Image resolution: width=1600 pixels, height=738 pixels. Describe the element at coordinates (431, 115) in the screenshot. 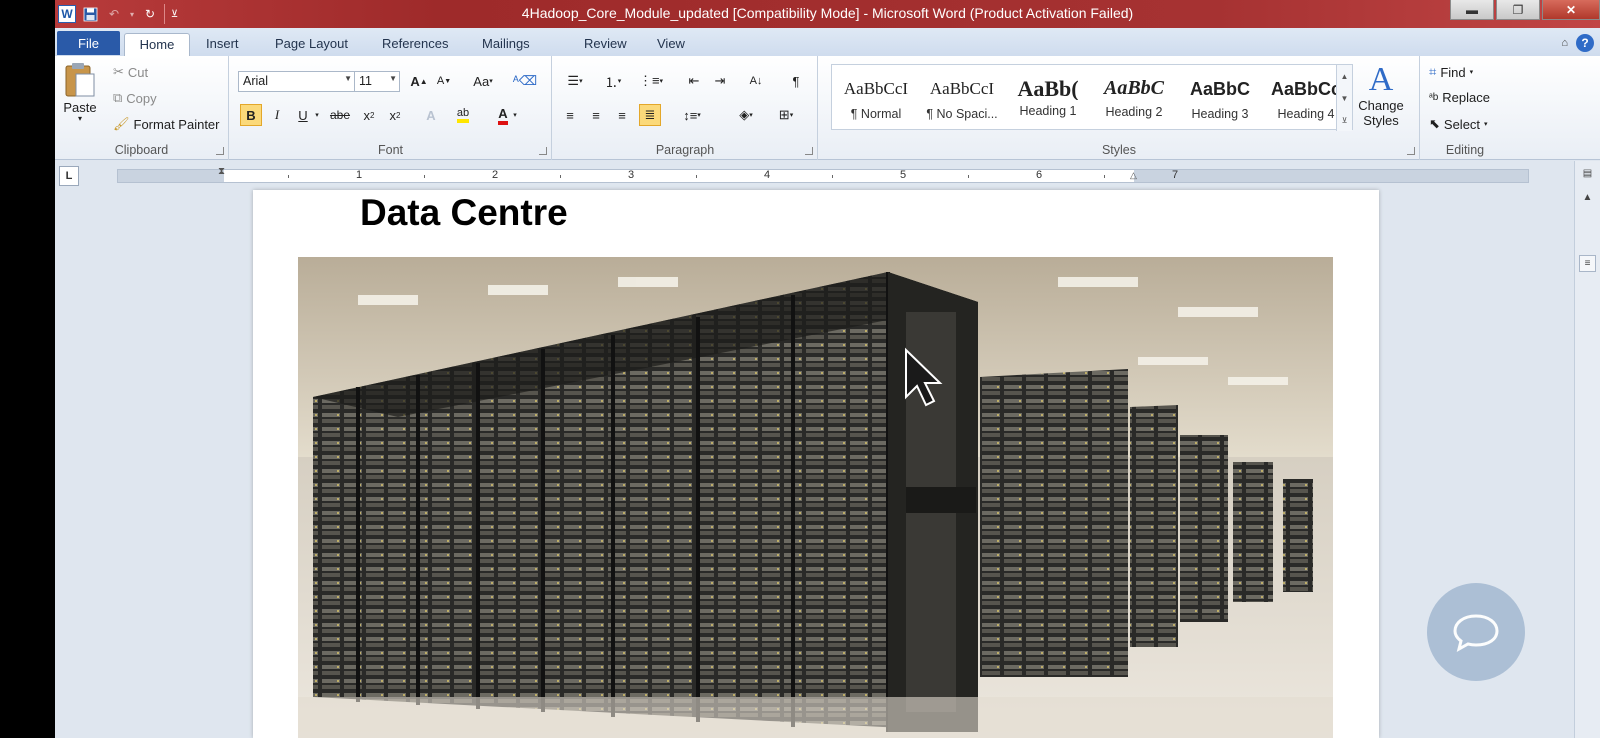

I see `text-effects-icon: A` at that location.